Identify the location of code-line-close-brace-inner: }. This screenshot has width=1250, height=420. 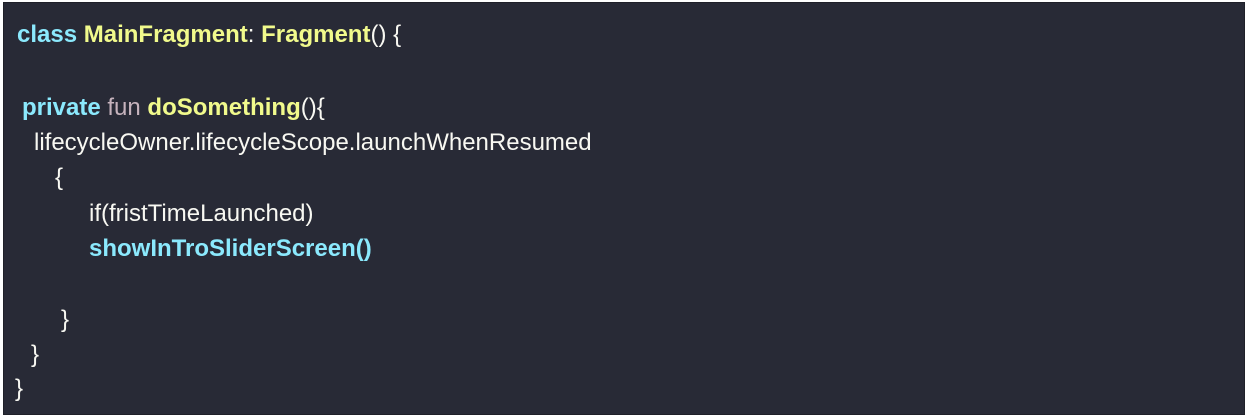
(65, 319).